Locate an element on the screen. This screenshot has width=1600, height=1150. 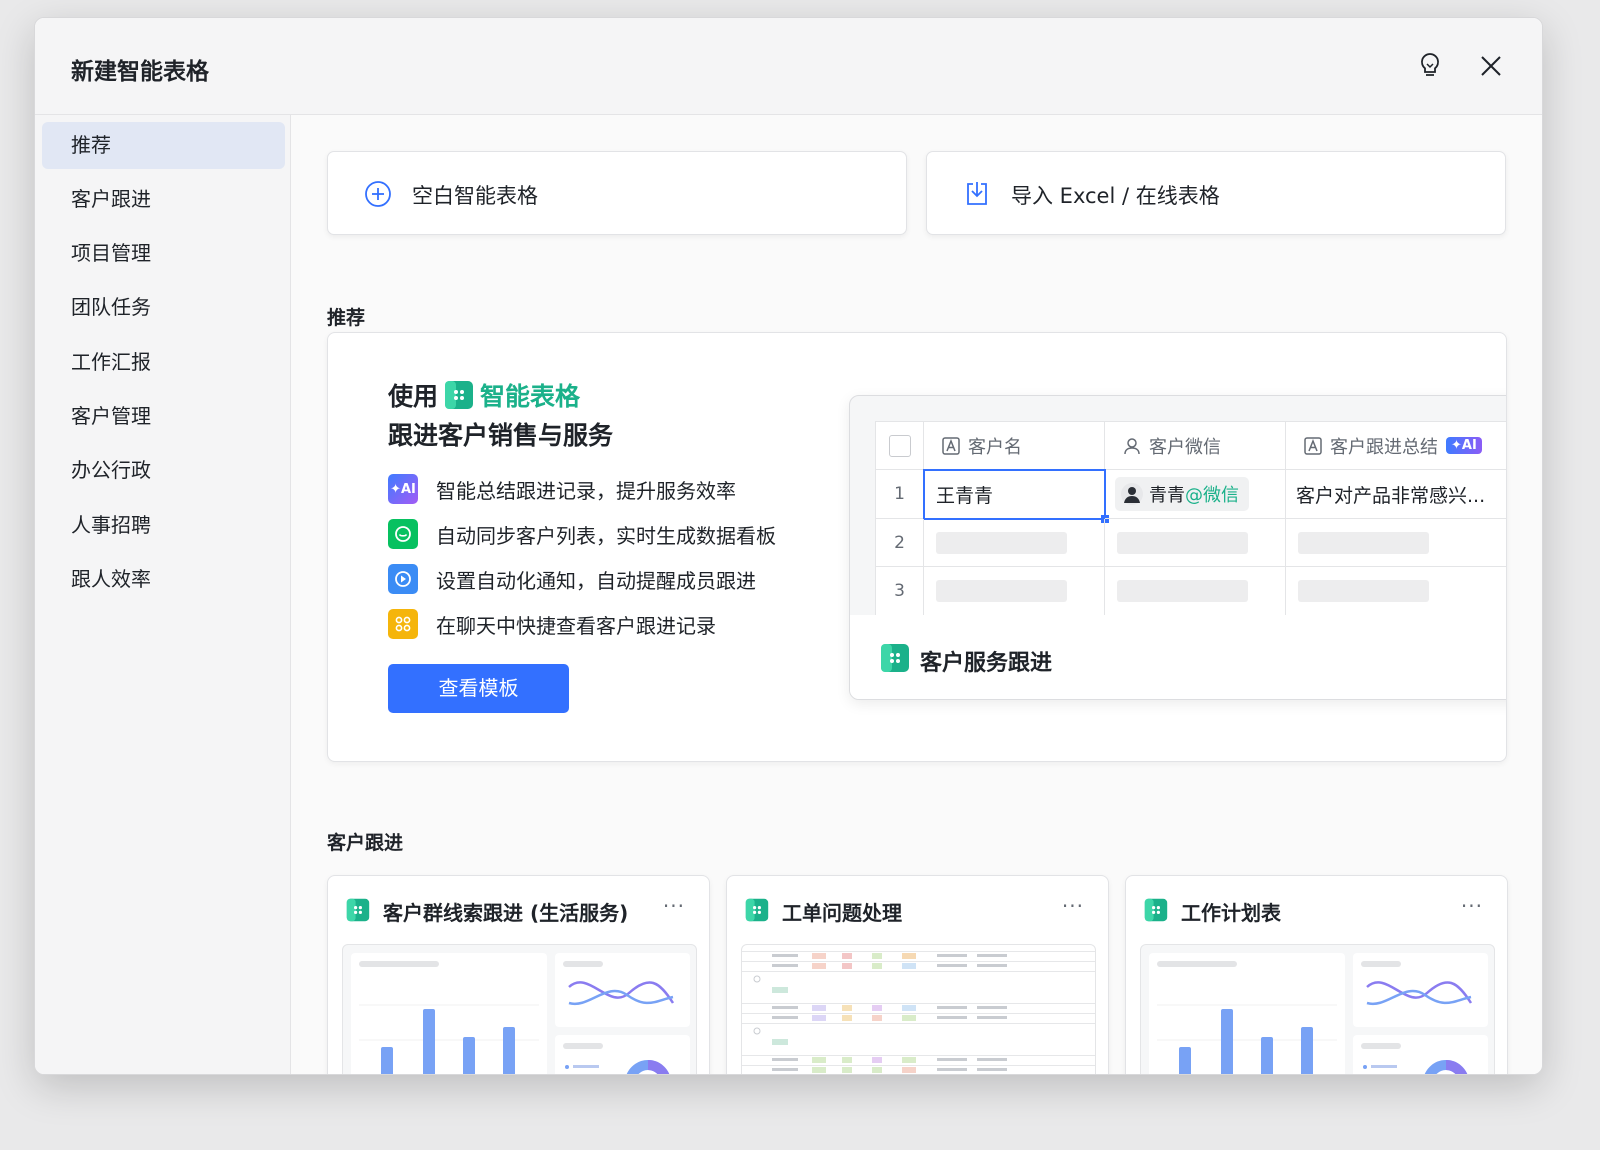
hero-headline: 使用 智能表格 is located at coordinates (484, 395).